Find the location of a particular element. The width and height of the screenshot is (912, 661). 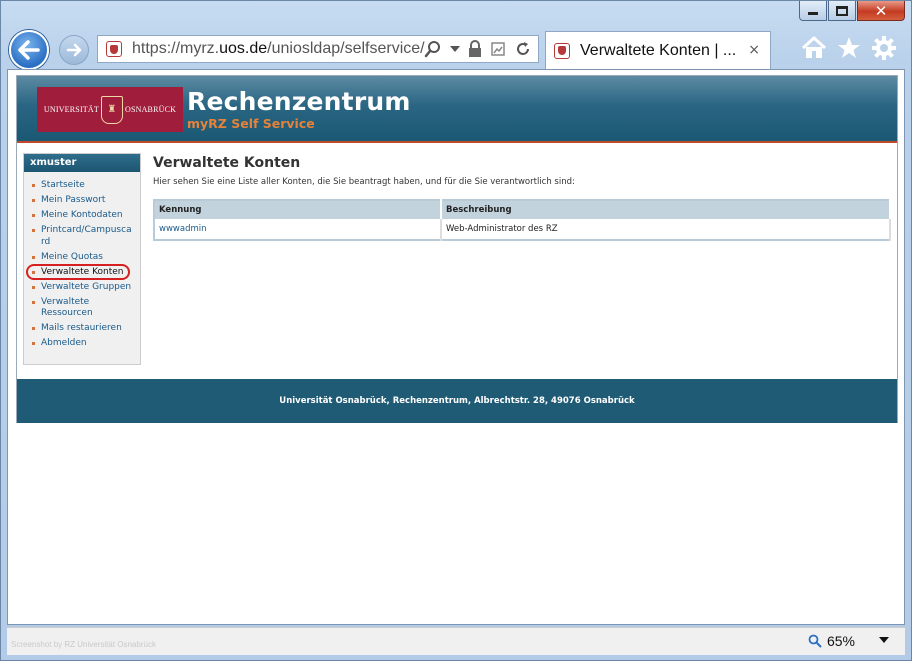

close-icon: ✕ is located at coordinates (881, 10).